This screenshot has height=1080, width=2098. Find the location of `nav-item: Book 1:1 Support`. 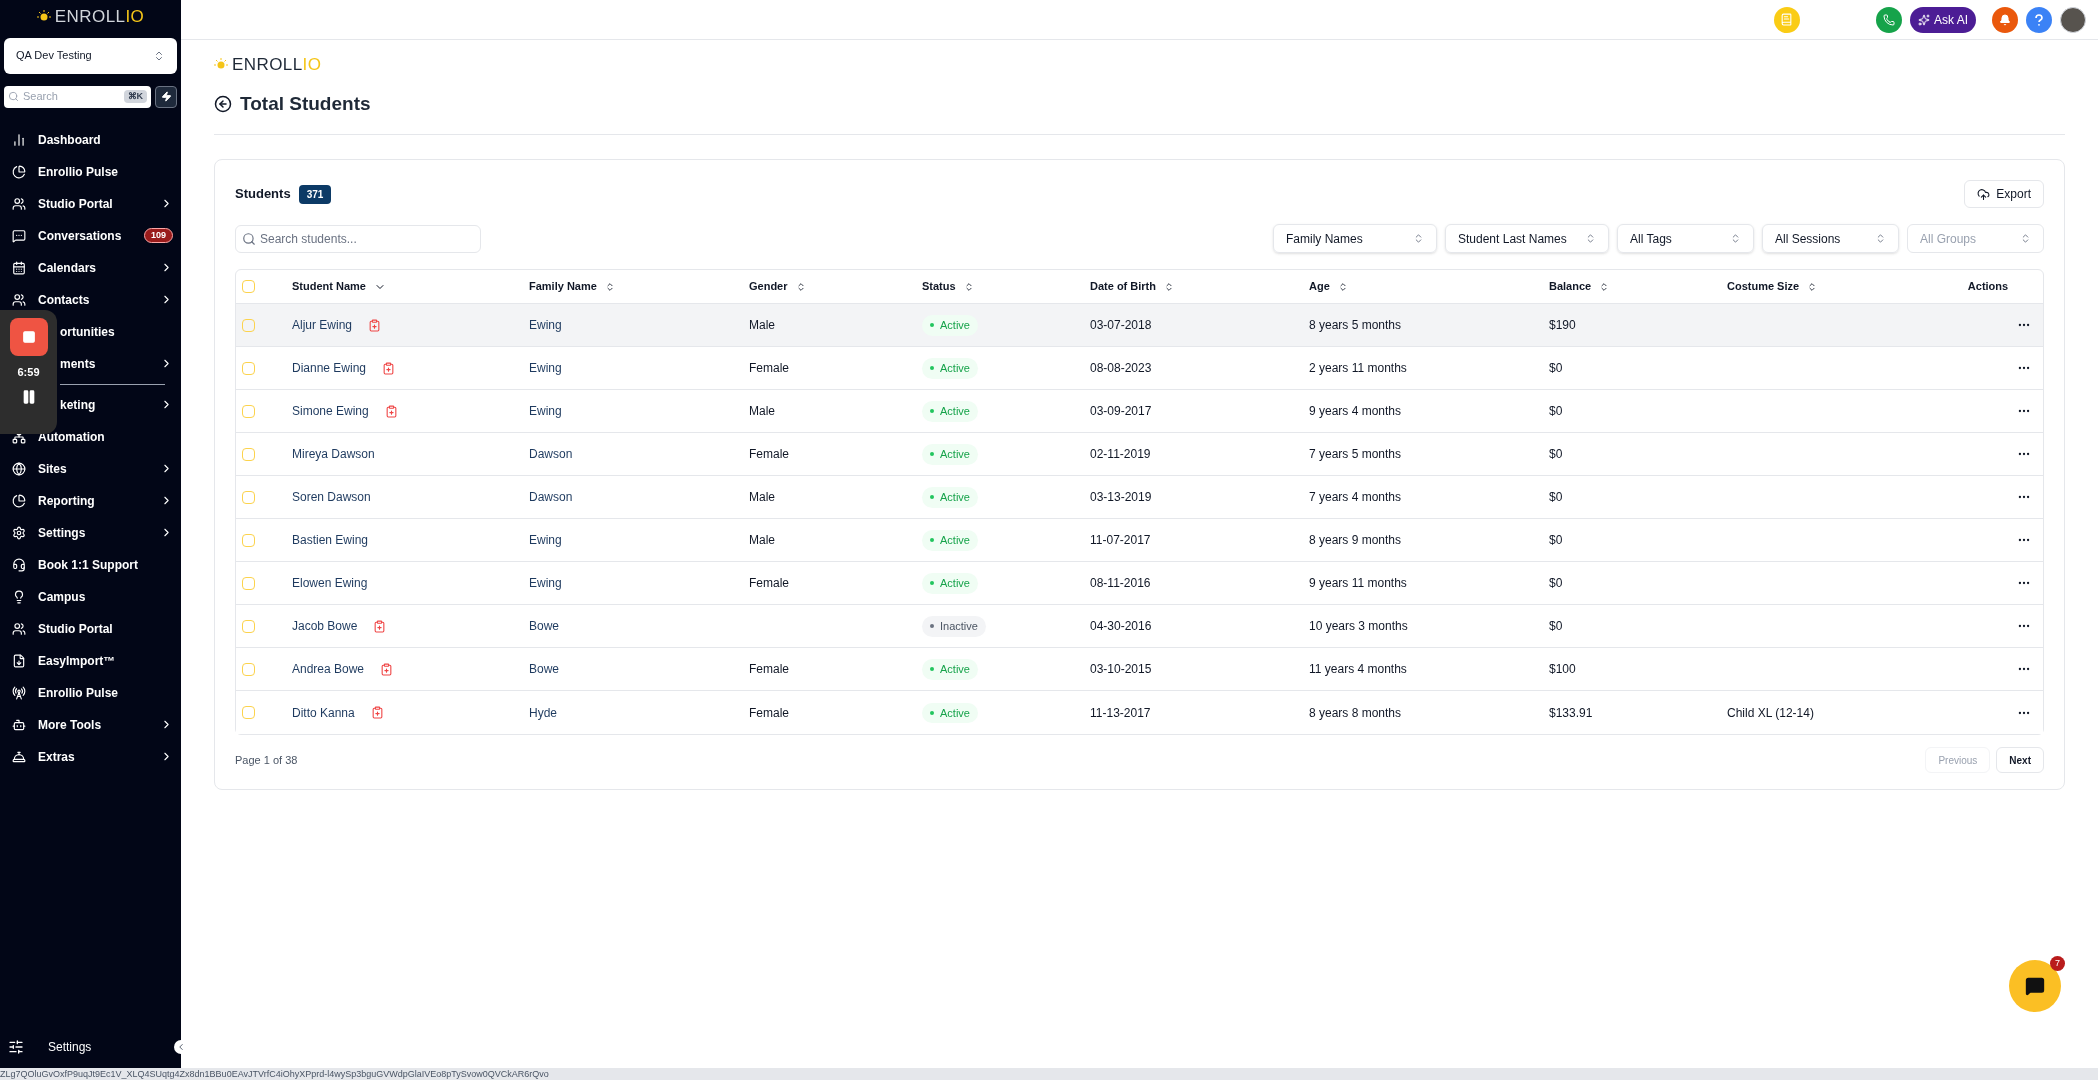

nav-item: Book 1:1 Support is located at coordinates (90, 564).